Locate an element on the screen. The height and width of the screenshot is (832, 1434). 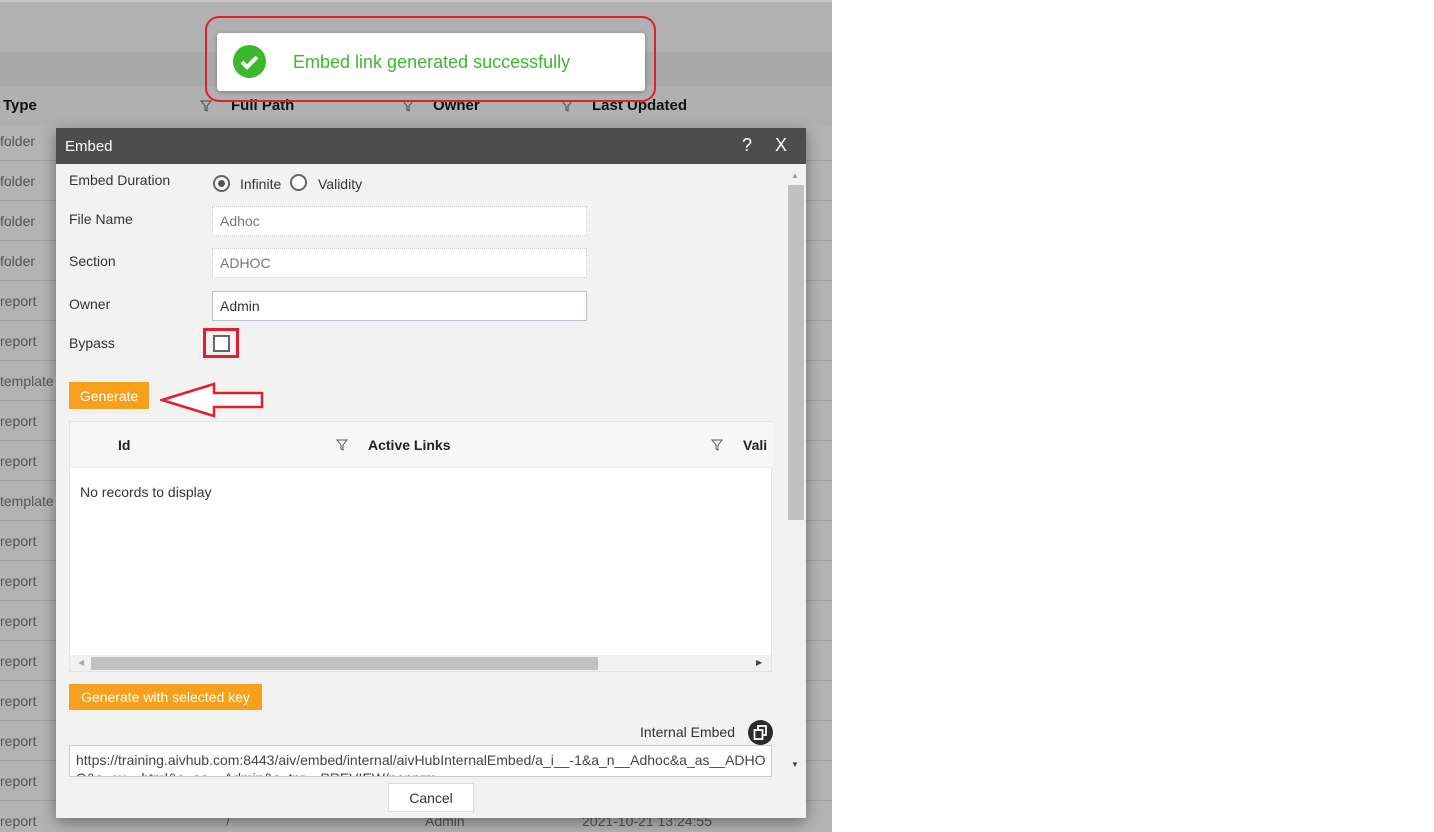
copy-icon is located at coordinates (760, 732).